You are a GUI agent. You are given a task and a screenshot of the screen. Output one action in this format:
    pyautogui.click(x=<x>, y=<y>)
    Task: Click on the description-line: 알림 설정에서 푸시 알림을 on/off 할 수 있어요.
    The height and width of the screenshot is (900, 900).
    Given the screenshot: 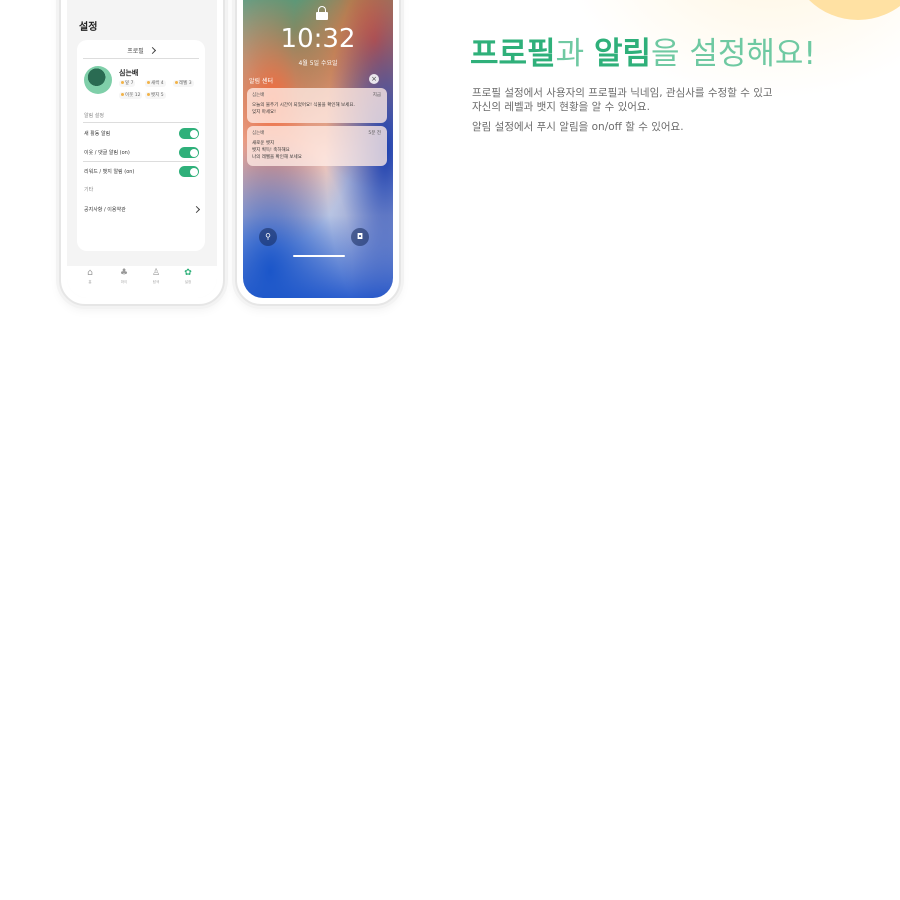 What is the action you would take?
    pyautogui.click(x=578, y=127)
    